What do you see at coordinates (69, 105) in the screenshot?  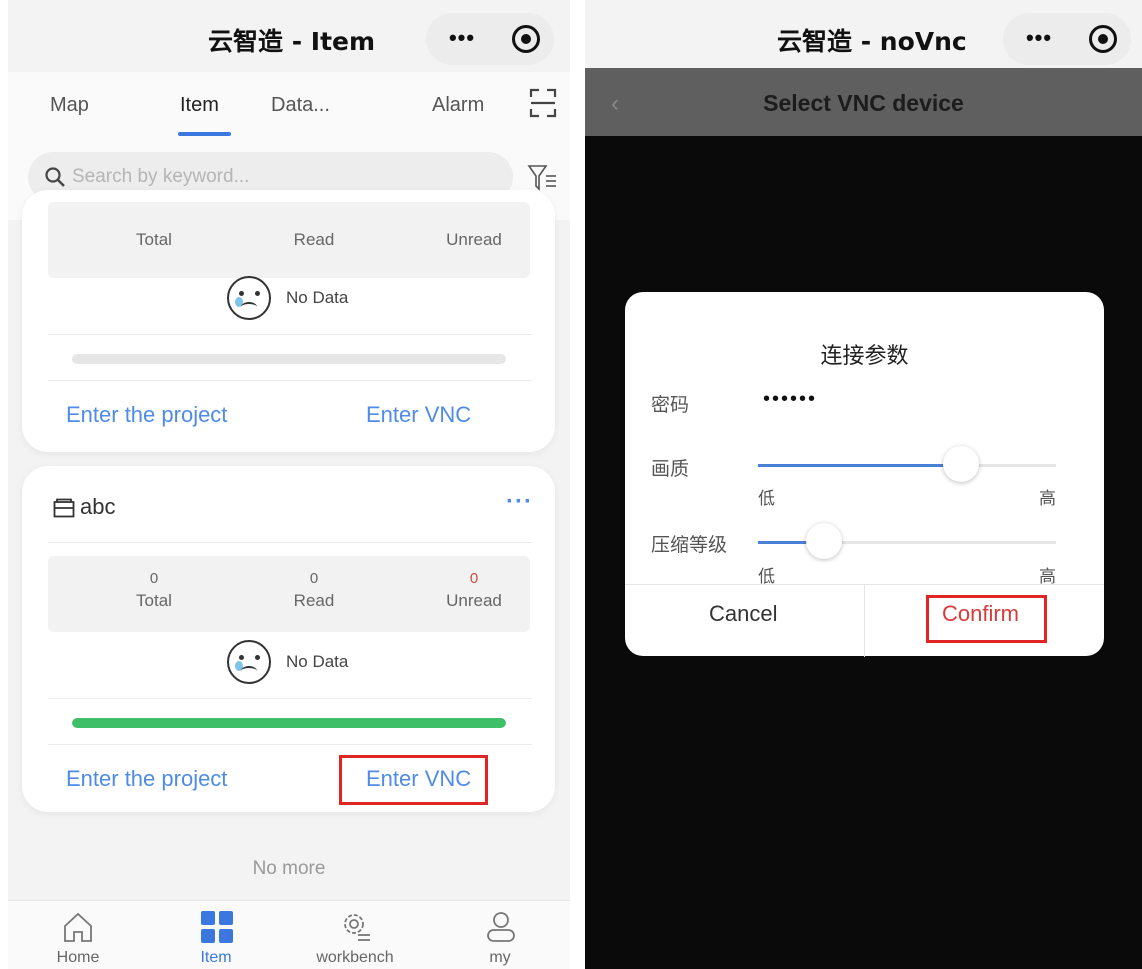 I see `tab-map: Map` at bounding box center [69, 105].